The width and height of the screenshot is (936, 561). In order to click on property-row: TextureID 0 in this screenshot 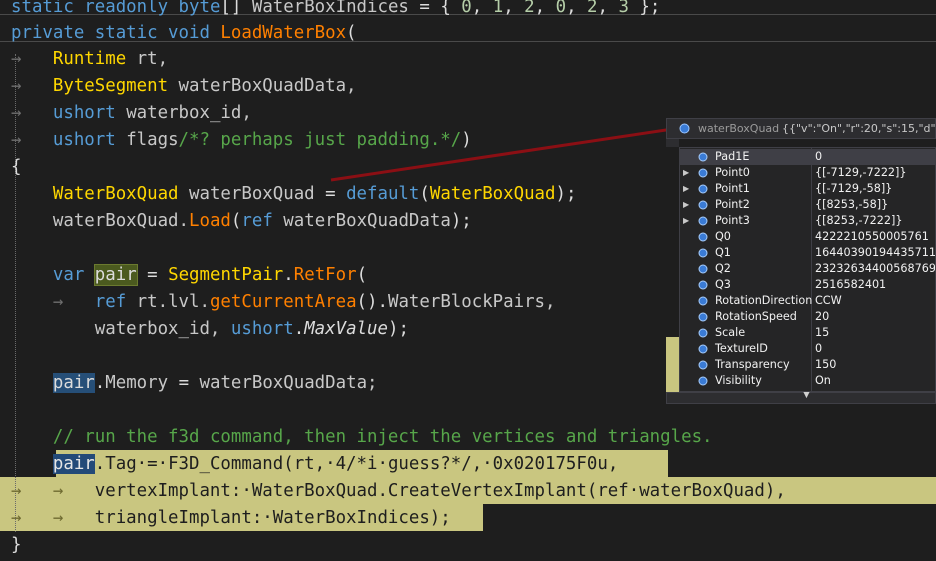, I will do `click(807, 349)`.